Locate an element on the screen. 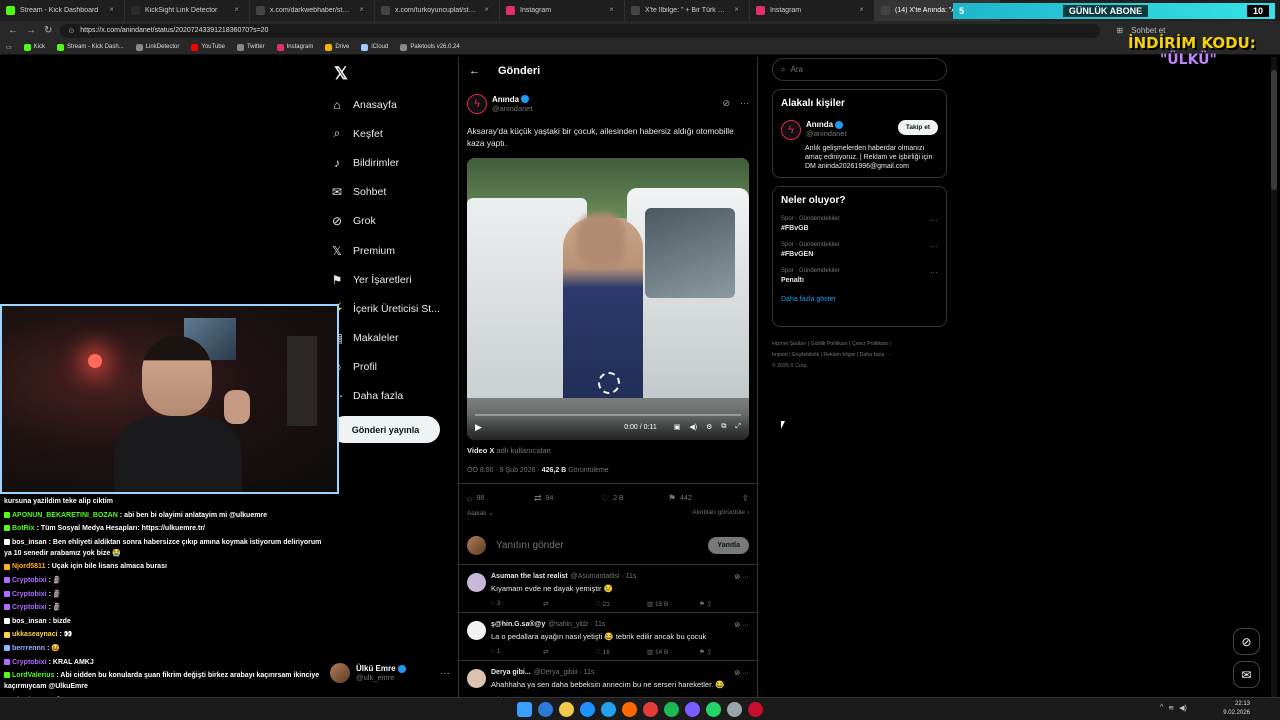  reply-icon: ○ 1 is located at coordinates (517, 652).